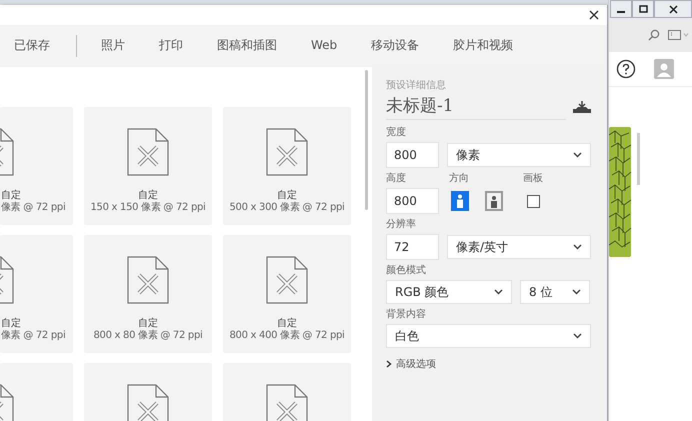 The width and height of the screenshot is (692, 421). Describe the element at coordinates (395, 46) in the screenshot. I see `tab: 移动设备` at that location.